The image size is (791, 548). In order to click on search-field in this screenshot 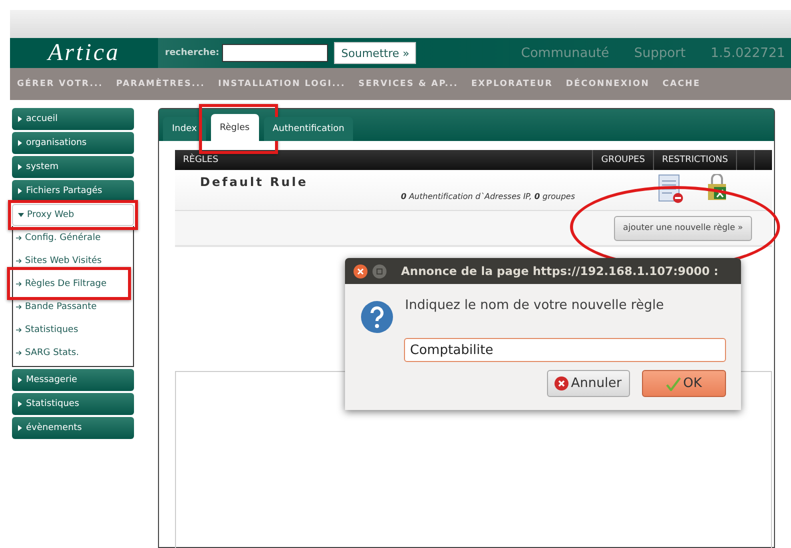, I will do `click(275, 53)`.